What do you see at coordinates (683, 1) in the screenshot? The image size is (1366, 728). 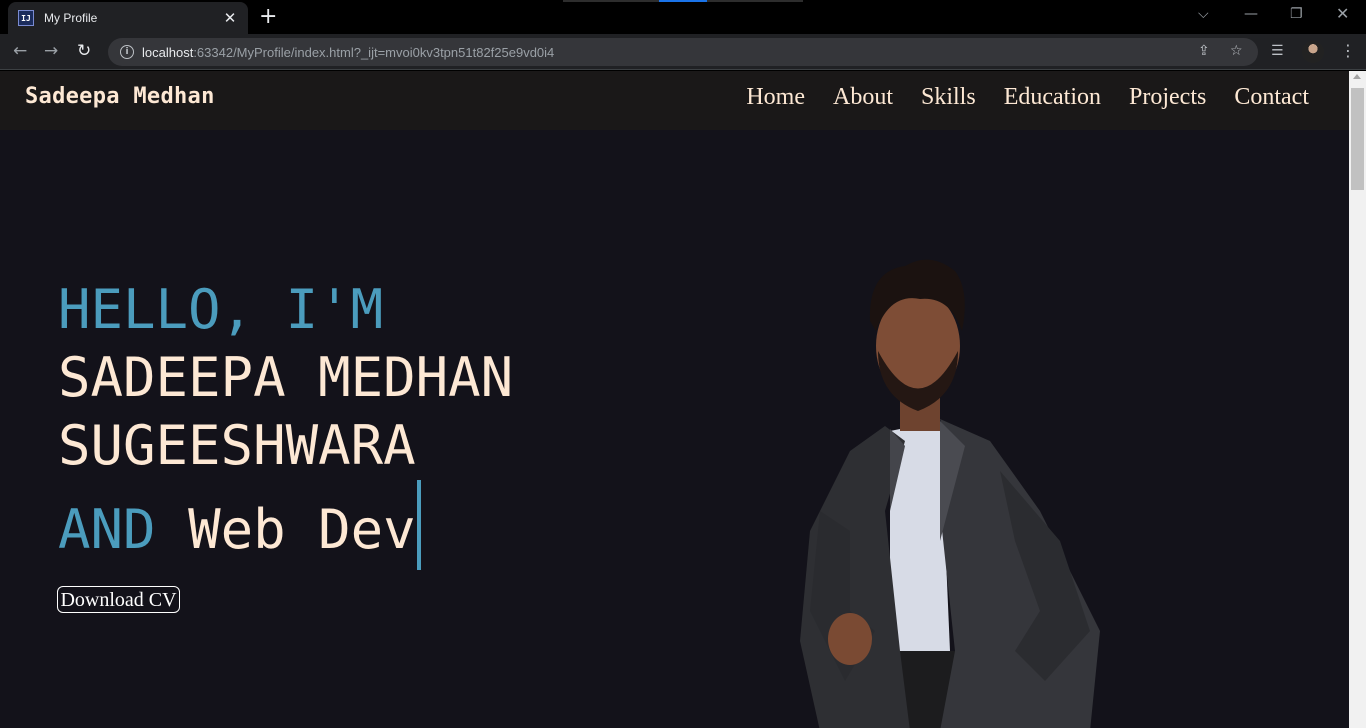 I see `tab-strip-indicator` at bounding box center [683, 1].